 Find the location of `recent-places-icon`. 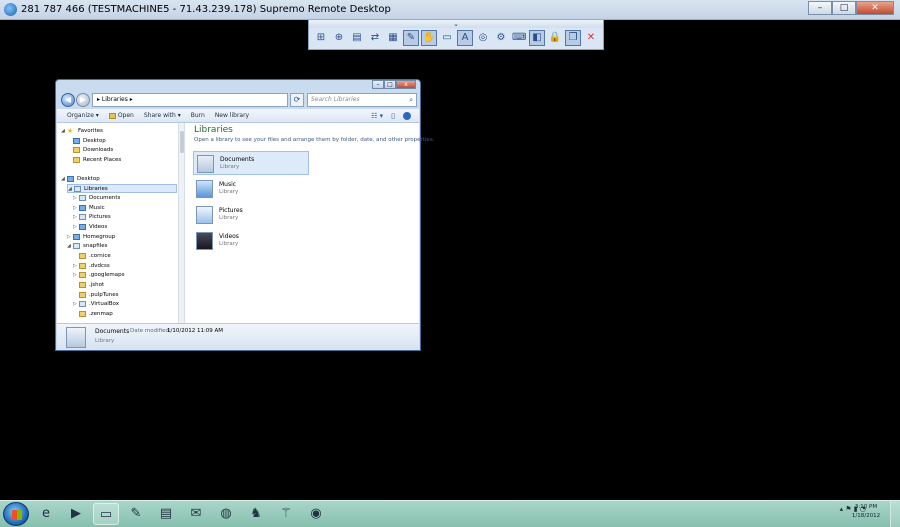

recent-places-icon is located at coordinates (76, 159).